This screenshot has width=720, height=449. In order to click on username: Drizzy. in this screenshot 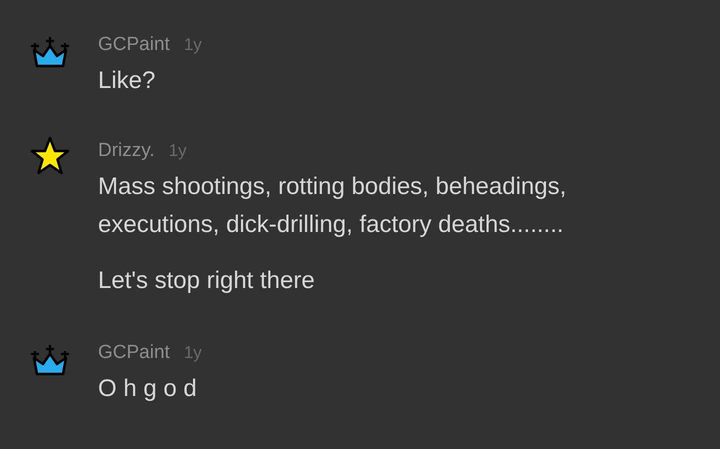, I will do `click(126, 150)`.